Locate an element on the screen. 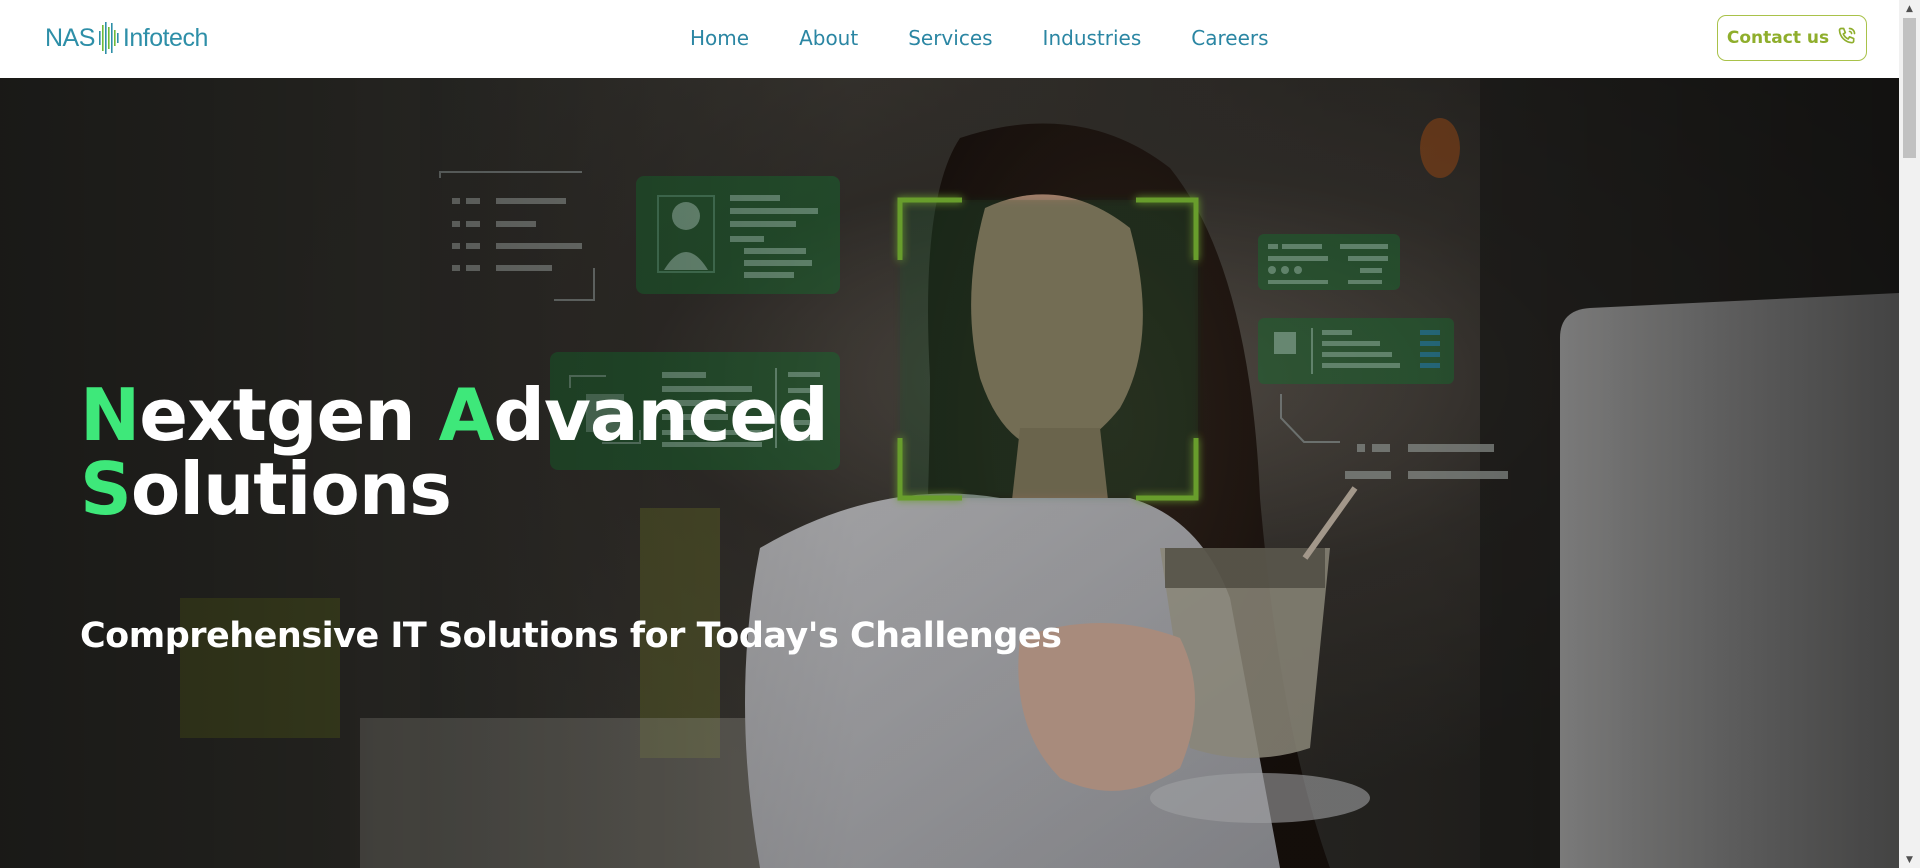  contact-us-button: Contact us is located at coordinates (1792, 38).